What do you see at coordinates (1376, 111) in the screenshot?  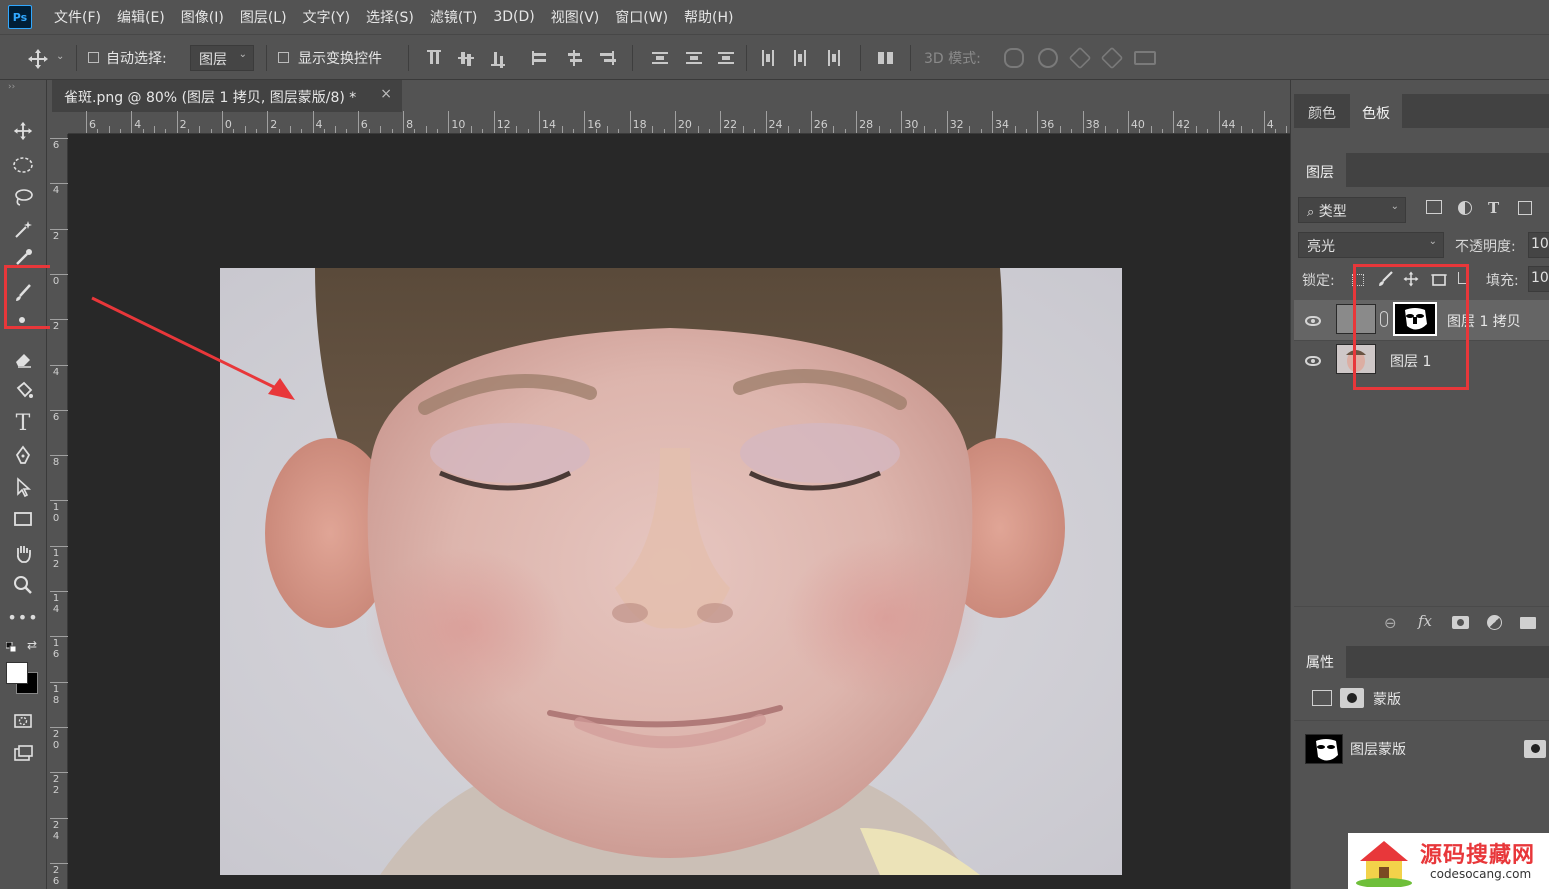 I see `tab-swatches: 色板` at bounding box center [1376, 111].